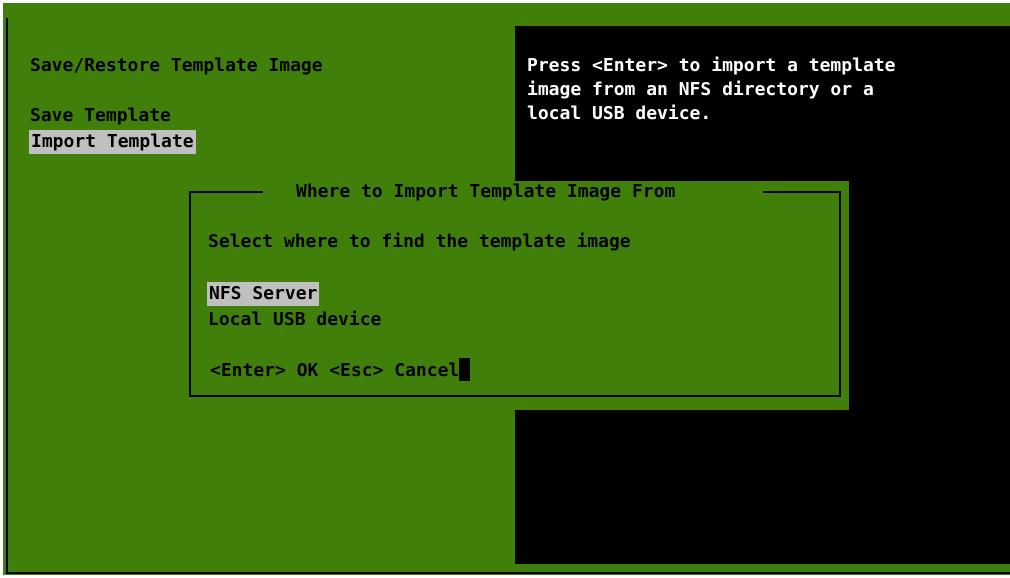 This screenshot has height=578, width=1010. What do you see at coordinates (294, 320) in the screenshot?
I see `option-local-usb-device: Local USB device` at bounding box center [294, 320].